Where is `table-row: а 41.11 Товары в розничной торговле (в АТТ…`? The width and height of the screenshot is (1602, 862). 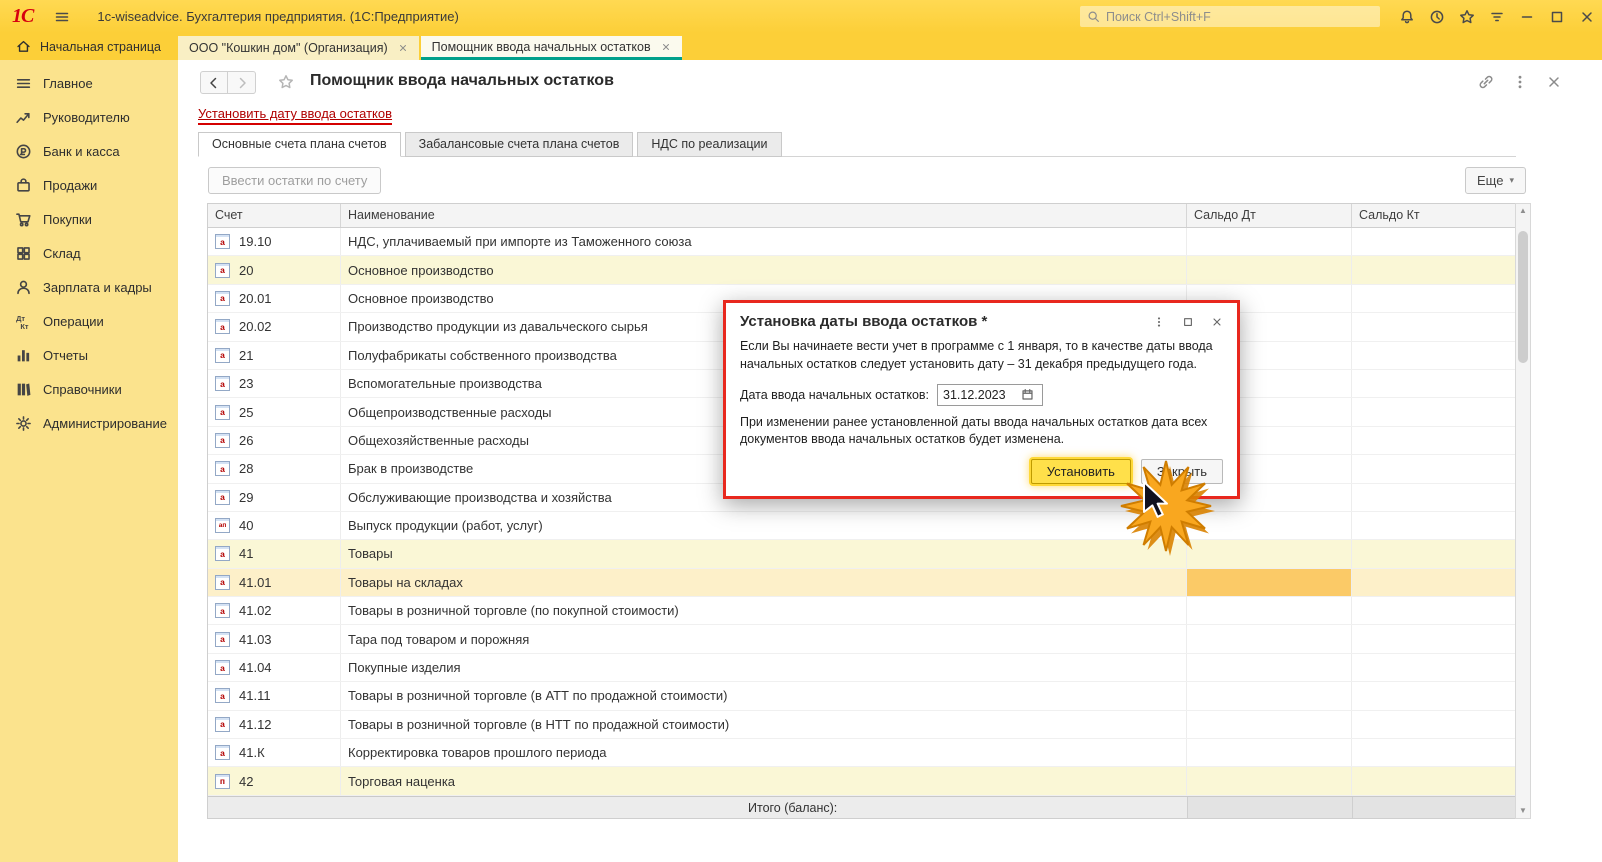 table-row: а 41.11 Товары в розничной торговле (в АТТ… is located at coordinates (861, 696).